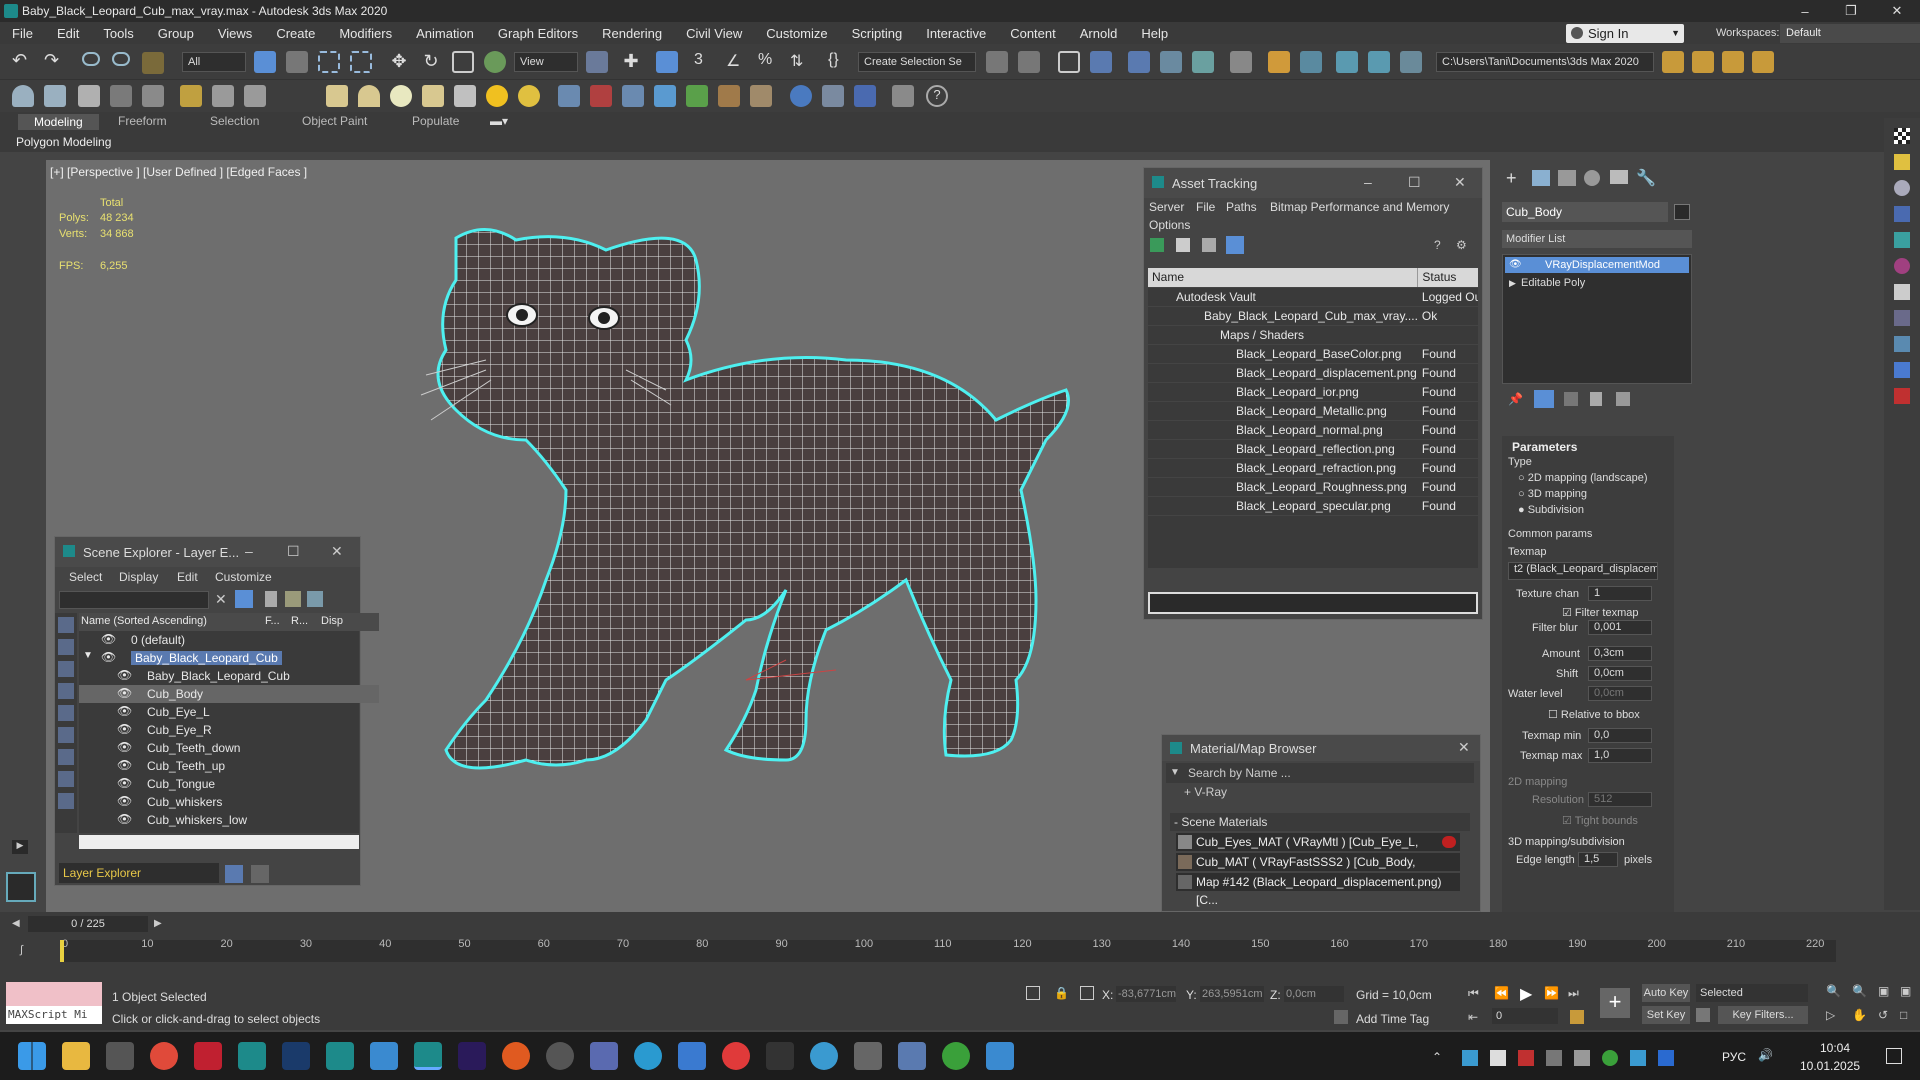 The width and height of the screenshot is (1920, 1080). I want to click on toggle-layer-explorer-icon, so click(1101, 62).